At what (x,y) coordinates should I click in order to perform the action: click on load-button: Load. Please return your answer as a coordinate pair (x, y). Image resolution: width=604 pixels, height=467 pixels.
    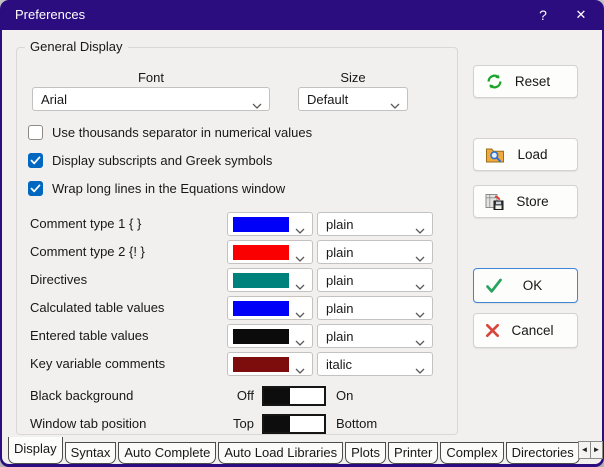
    Looking at the image, I should click on (525, 154).